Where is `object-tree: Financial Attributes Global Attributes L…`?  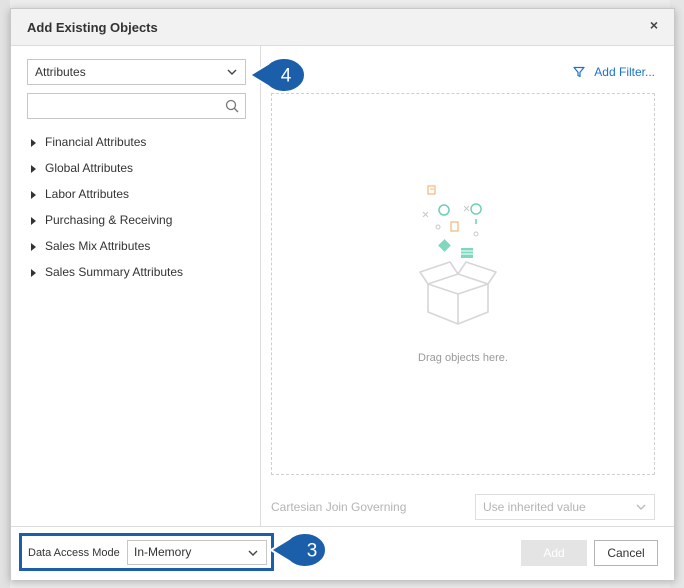
object-tree: Financial Attributes Global Attributes L… is located at coordinates (139, 213).